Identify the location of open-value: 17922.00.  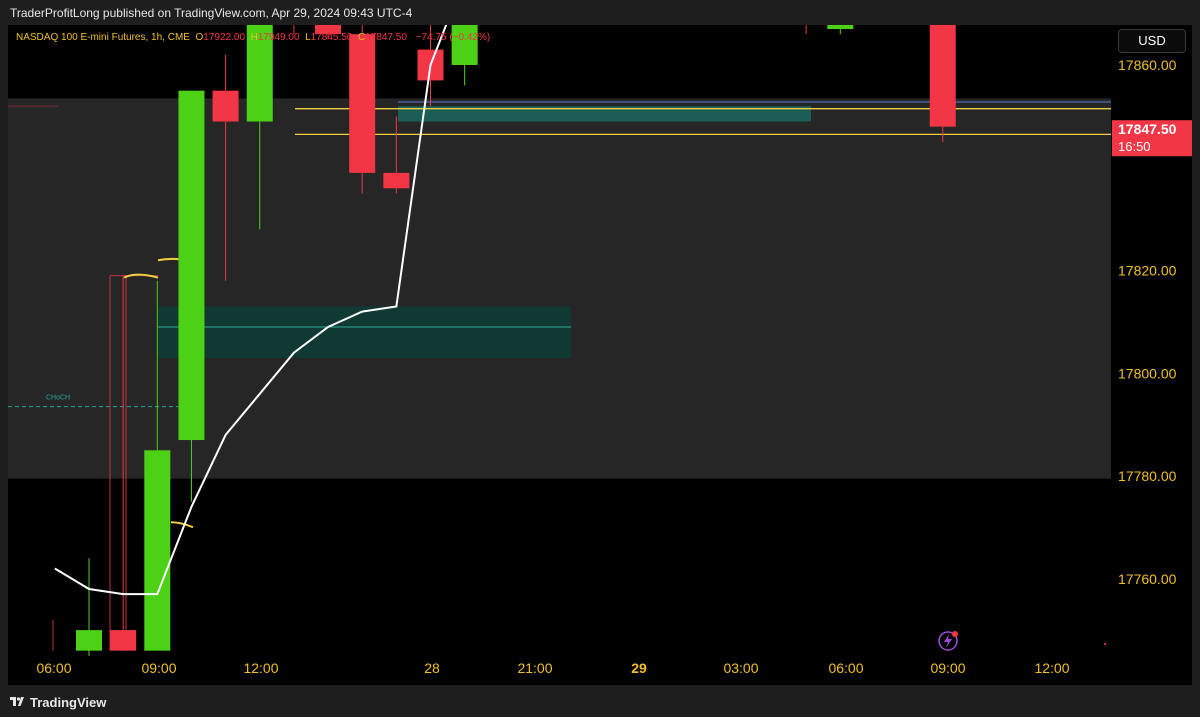
(224, 37).